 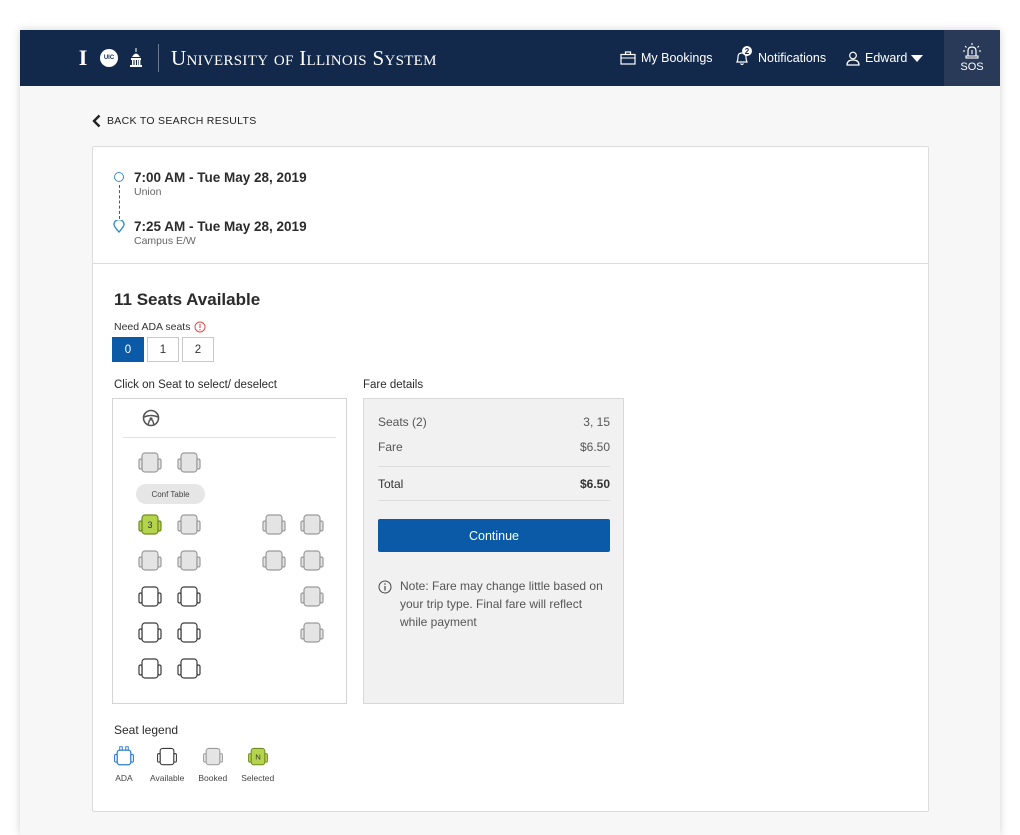 I want to click on fare-details-heading: Fare details, so click(x=393, y=385).